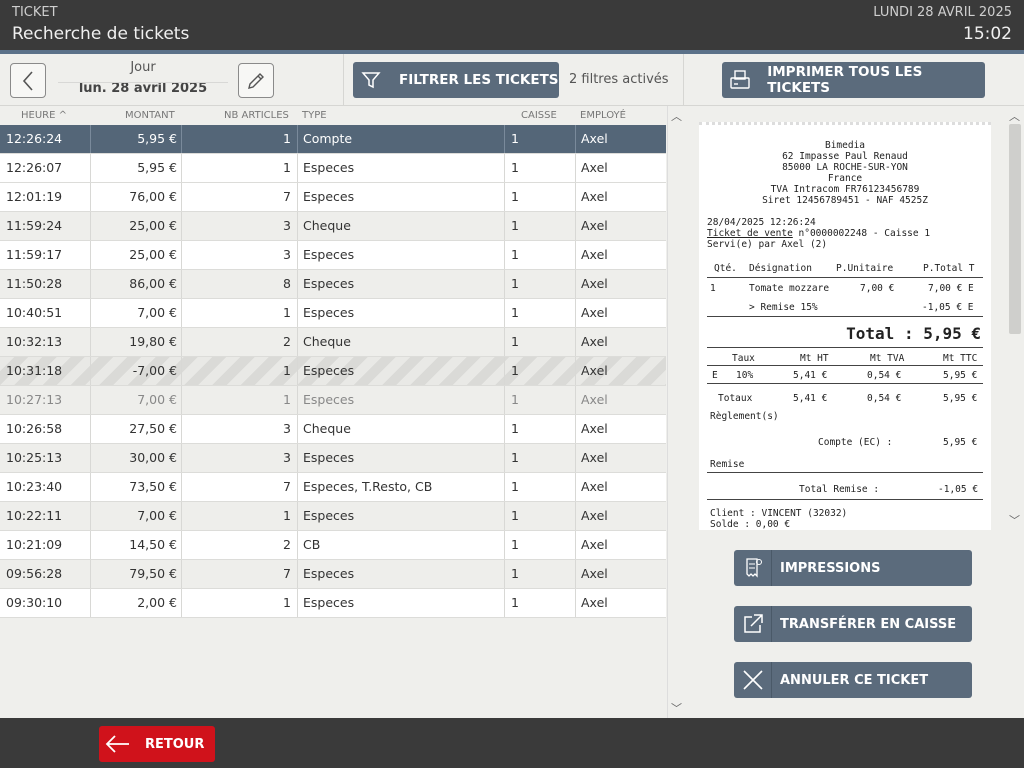 This screenshot has width=1024, height=768. Describe the element at coordinates (853, 80) in the screenshot. I see `print-all-tickets-button: IMPRIMER TOUS LES TICKETS` at that location.